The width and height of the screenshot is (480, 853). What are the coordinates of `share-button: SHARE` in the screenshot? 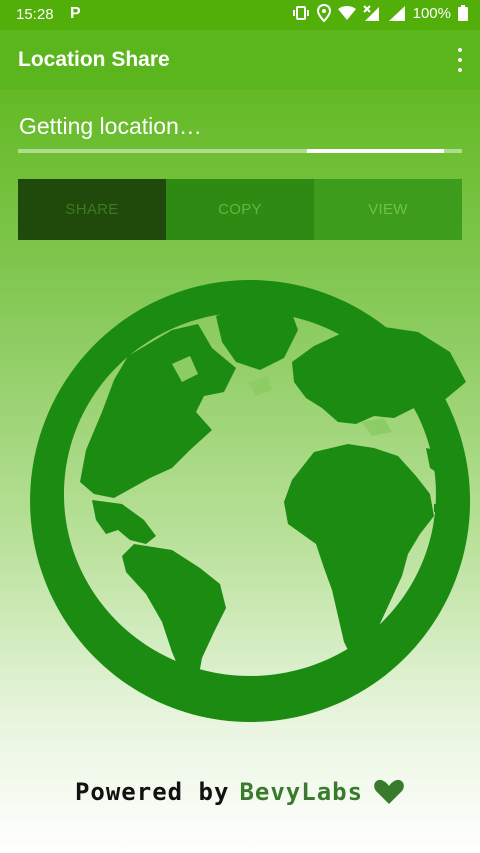 It's located at (92, 209).